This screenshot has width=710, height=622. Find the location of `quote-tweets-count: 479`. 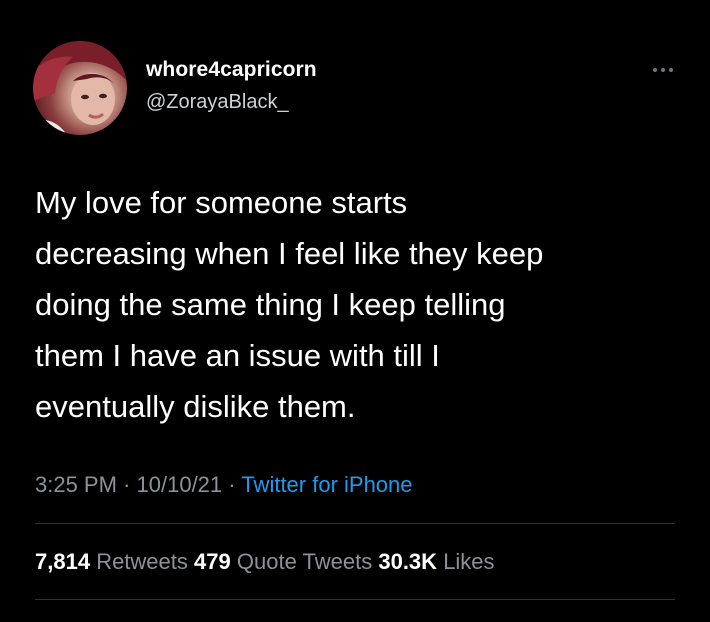

quote-tweets-count: 479 is located at coordinates (212, 561).